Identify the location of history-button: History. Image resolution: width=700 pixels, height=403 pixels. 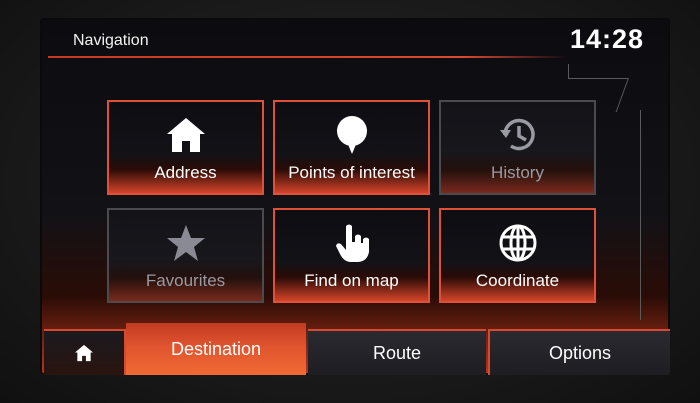
(517, 147).